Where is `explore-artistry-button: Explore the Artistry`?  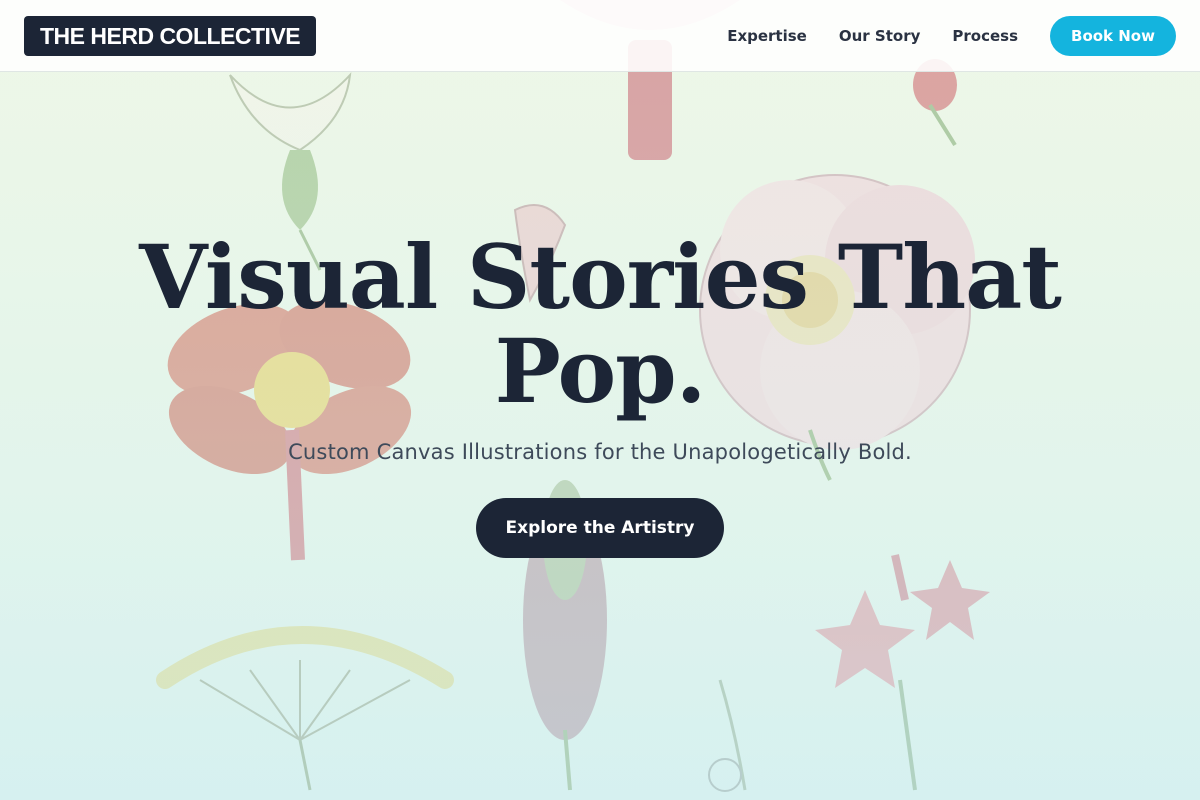 explore-artistry-button: Explore the Artistry is located at coordinates (600, 528).